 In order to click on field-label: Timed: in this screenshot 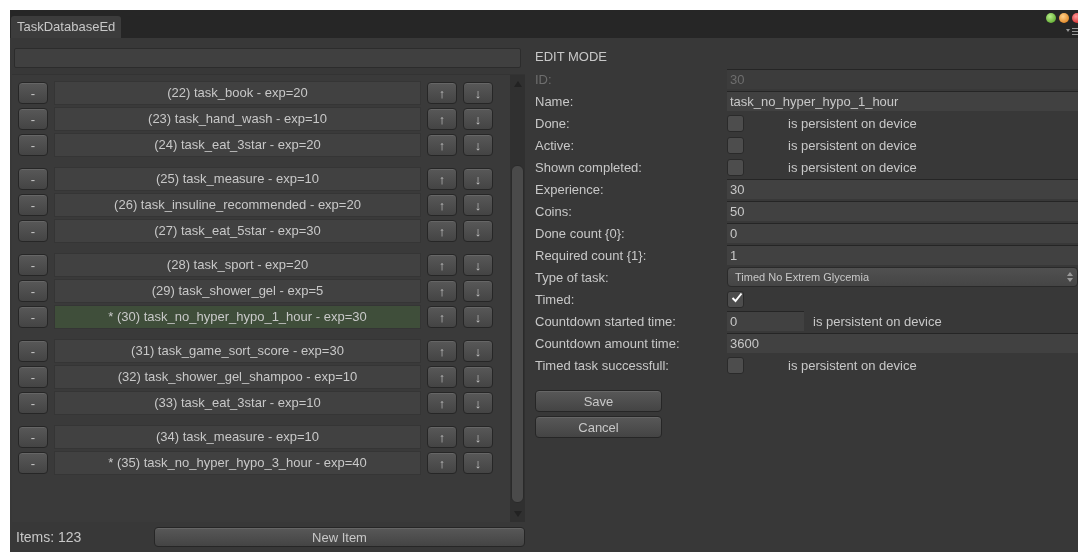, I will do `click(555, 299)`.